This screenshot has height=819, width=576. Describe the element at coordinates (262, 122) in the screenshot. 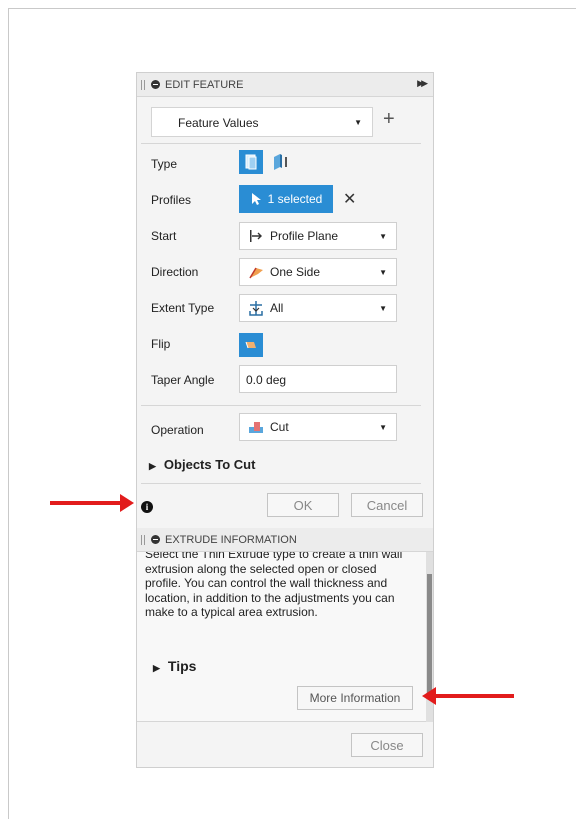

I see `feature-values-dropdown: Feature Values ▼` at that location.